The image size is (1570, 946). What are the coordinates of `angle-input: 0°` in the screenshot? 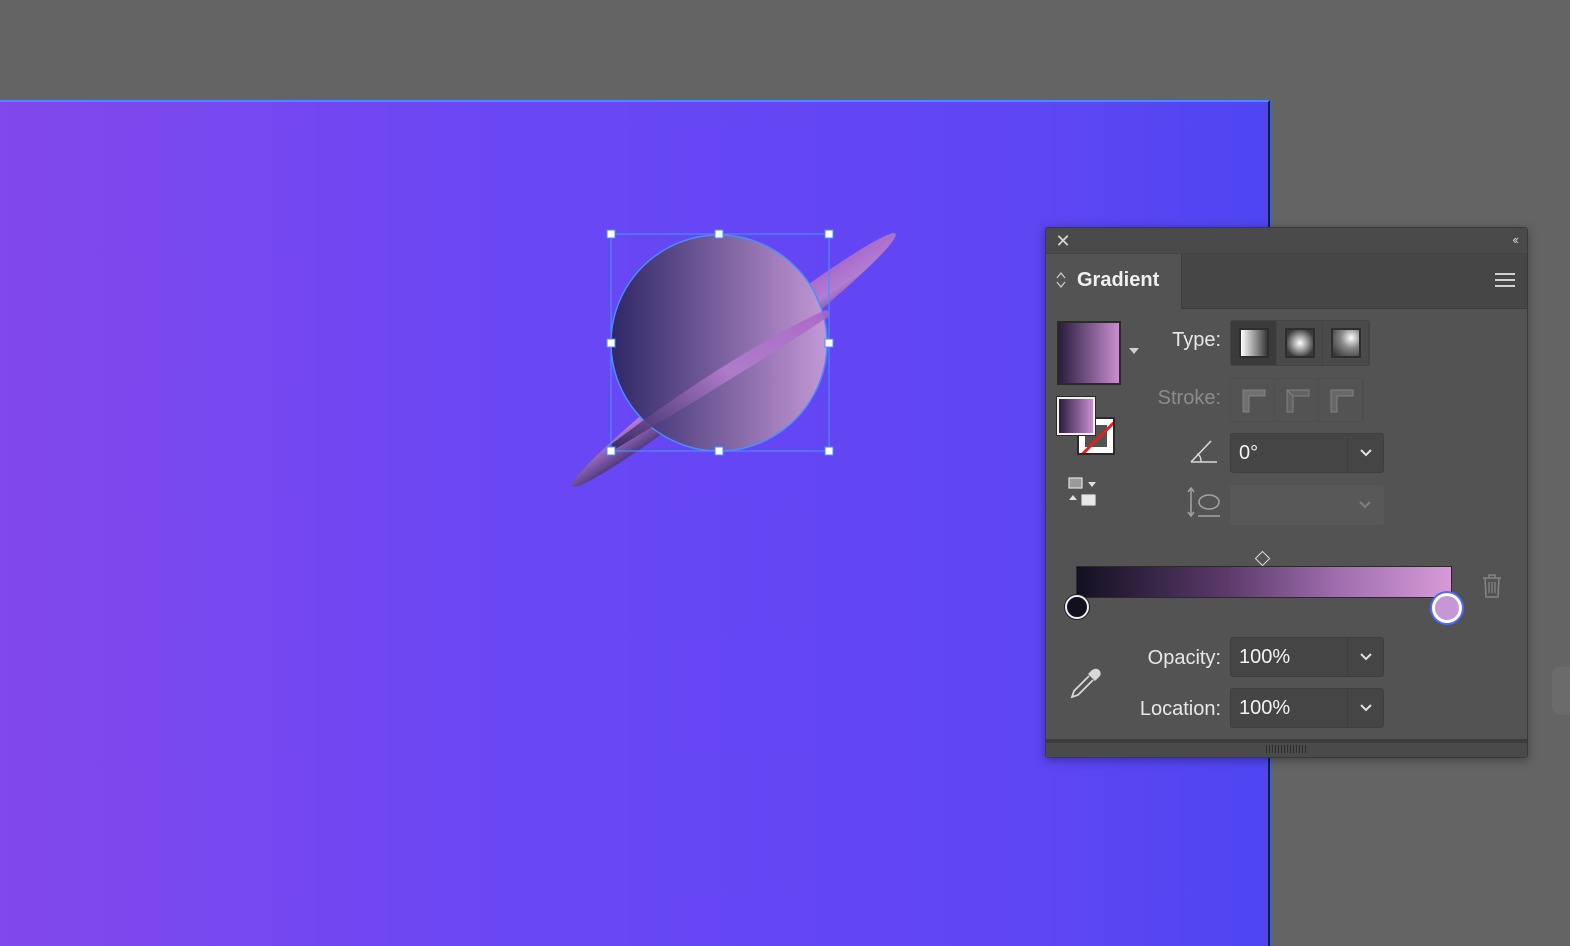 It's located at (1289, 453).